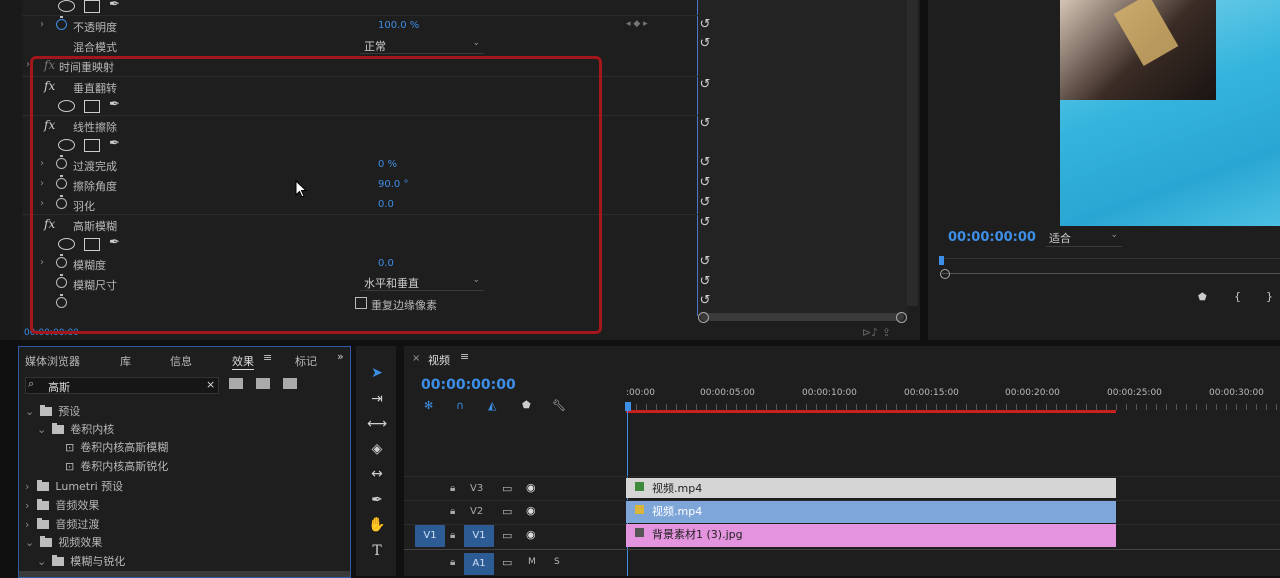 Image resolution: width=1280 pixels, height=578 pixels. I want to click on slip-tool-icon: ↔, so click(377, 474).